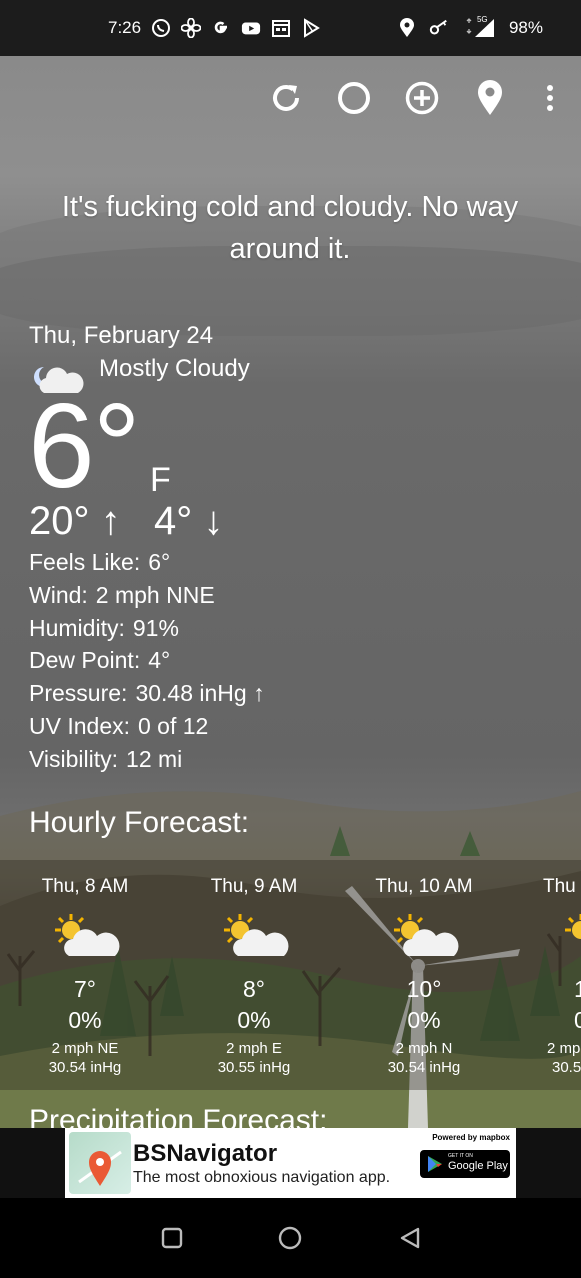 This screenshot has height=1278, width=581. Describe the element at coordinates (104, 627) in the screenshot. I see `detail-humidity: Humidity: 91%` at that location.